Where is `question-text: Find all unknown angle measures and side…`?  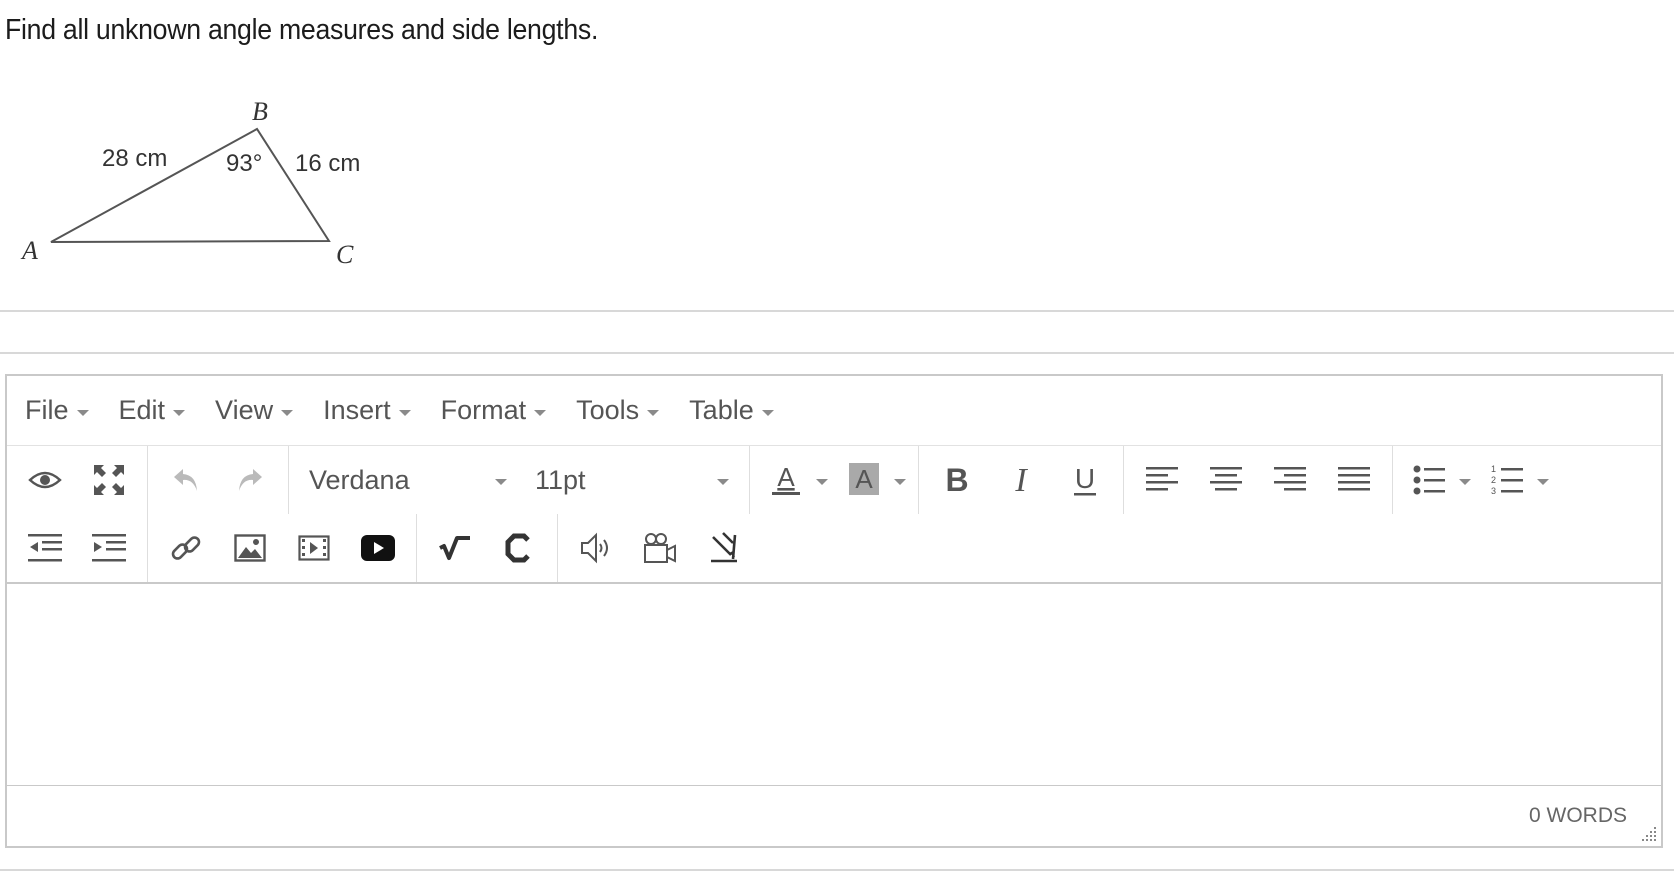
question-text: Find all unknown angle measures and side… is located at coordinates (302, 30).